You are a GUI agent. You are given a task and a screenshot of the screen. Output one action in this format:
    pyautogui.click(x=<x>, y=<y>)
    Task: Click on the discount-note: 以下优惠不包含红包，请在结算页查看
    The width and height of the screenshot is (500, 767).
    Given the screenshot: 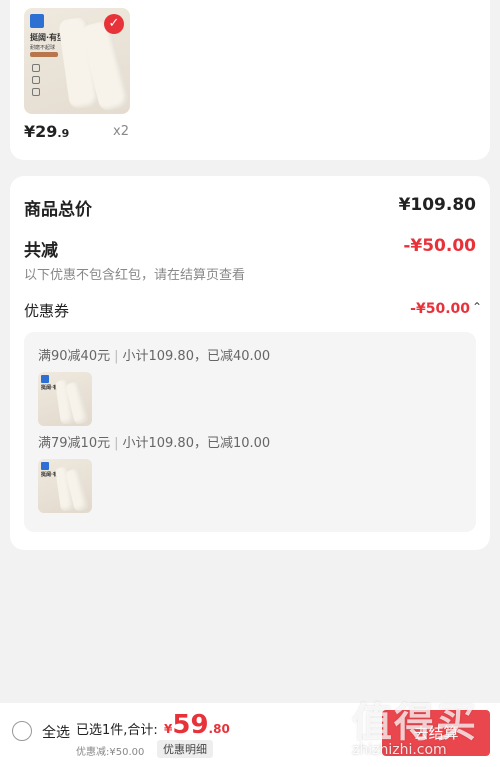 What is the action you would take?
    pyautogui.click(x=135, y=275)
    